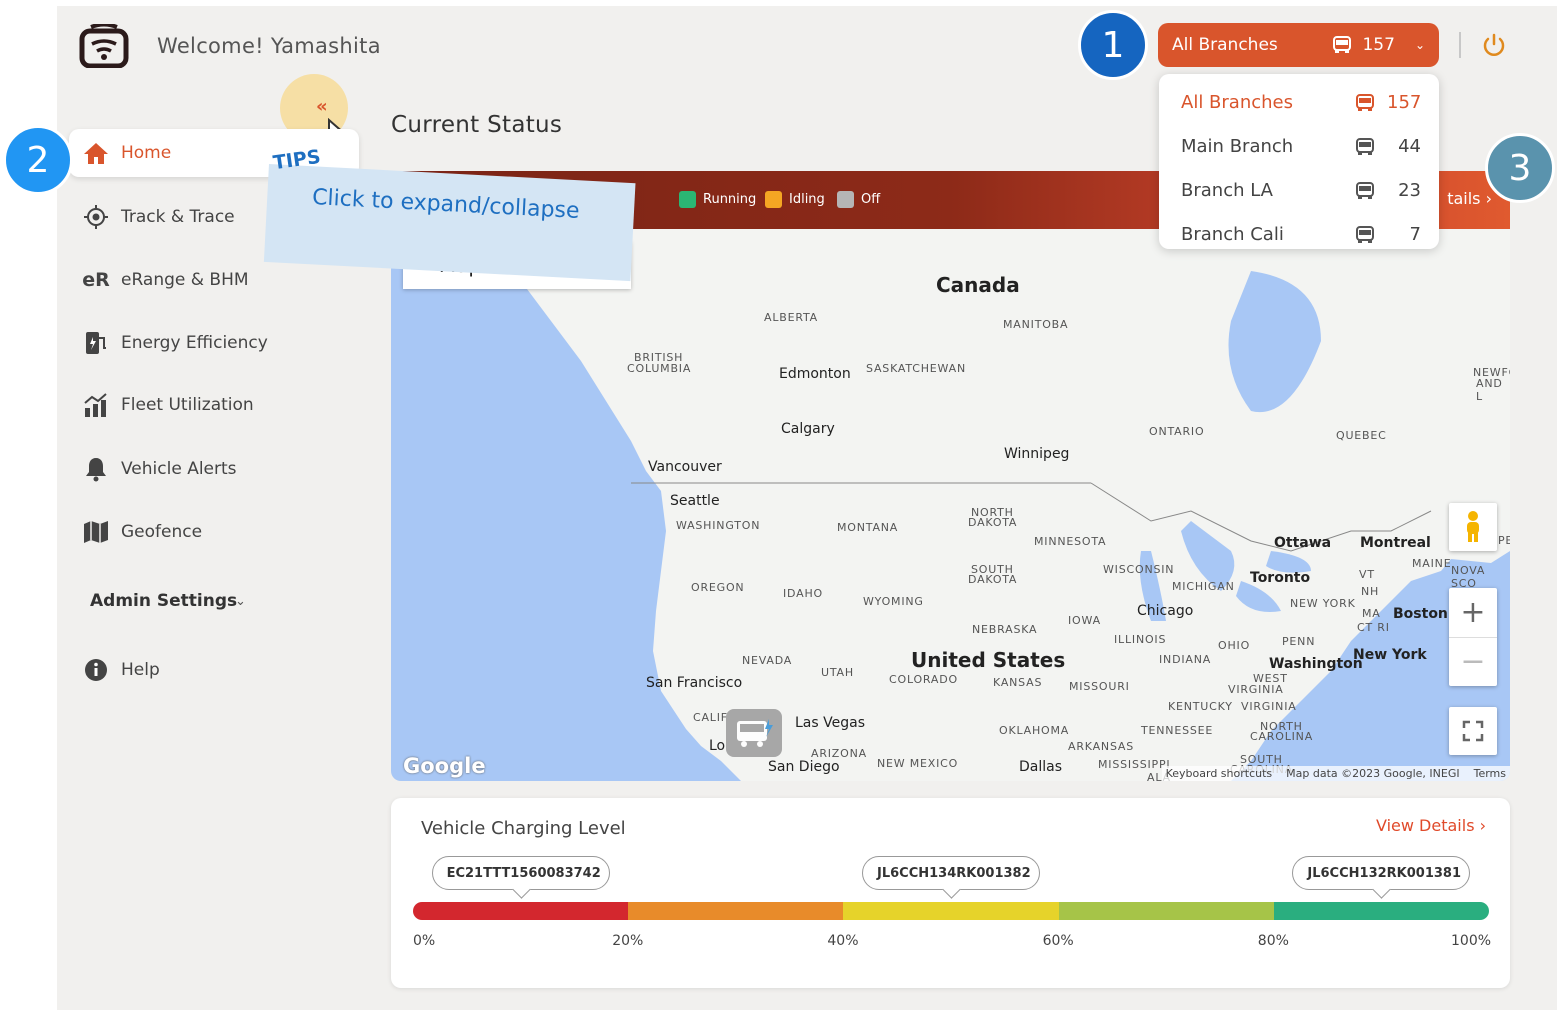 Image resolution: width=1557 pixels, height=1010 pixels. I want to click on map-fold-icon, so click(96, 532).